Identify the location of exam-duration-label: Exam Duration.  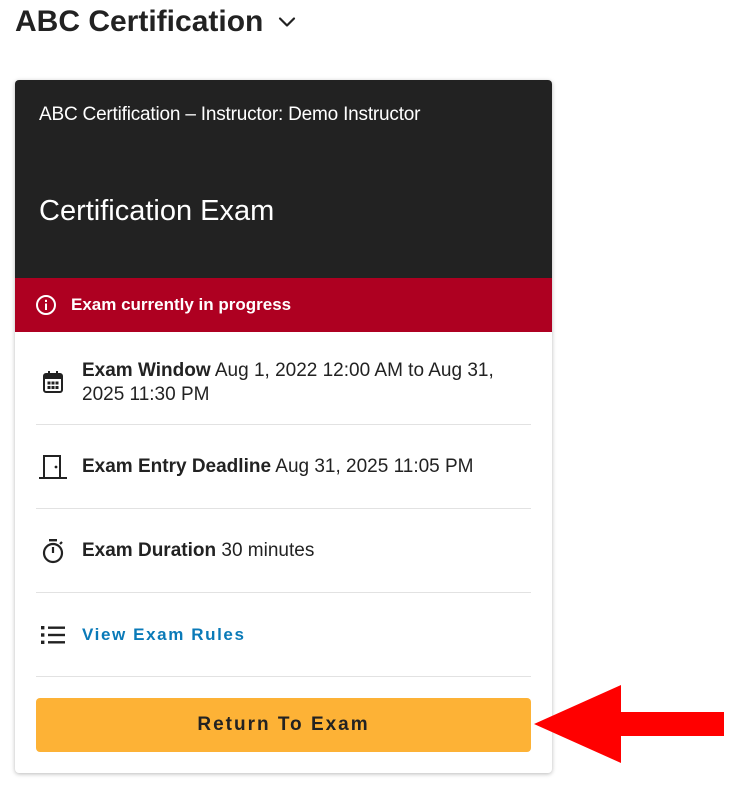
(149, 550).